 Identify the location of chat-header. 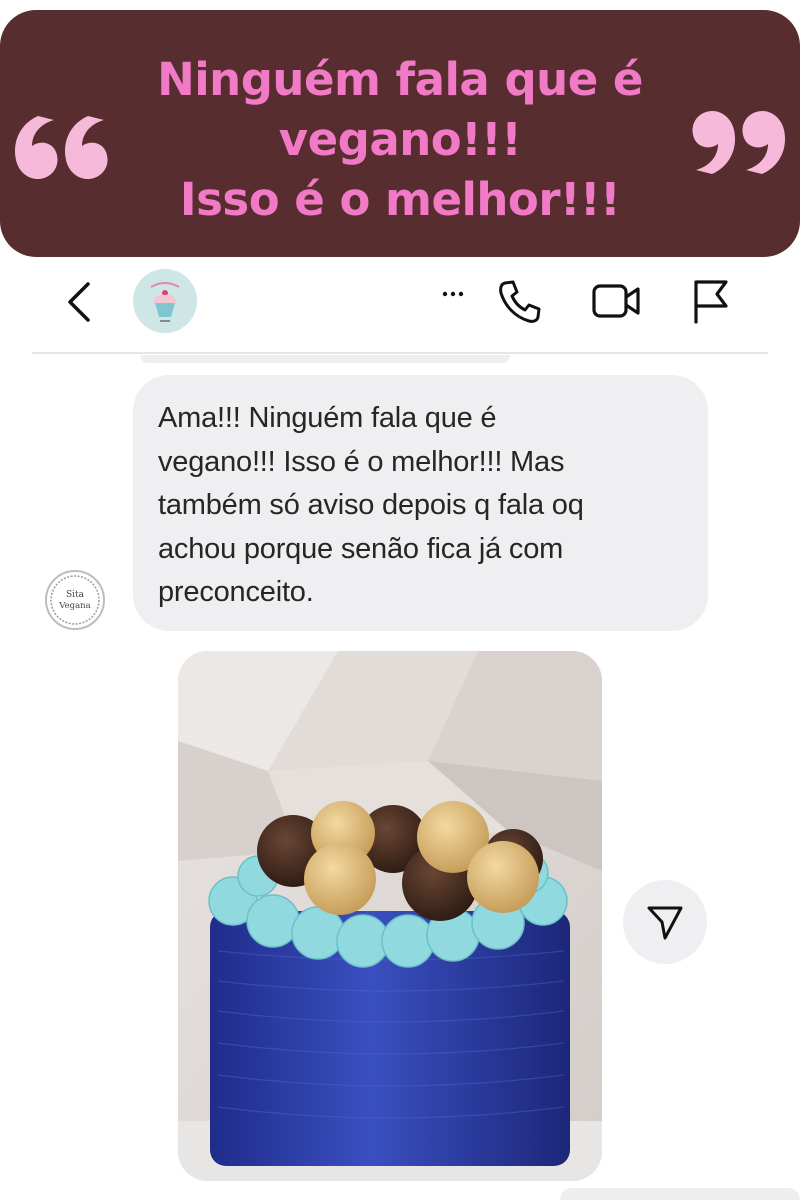
(400, 306).